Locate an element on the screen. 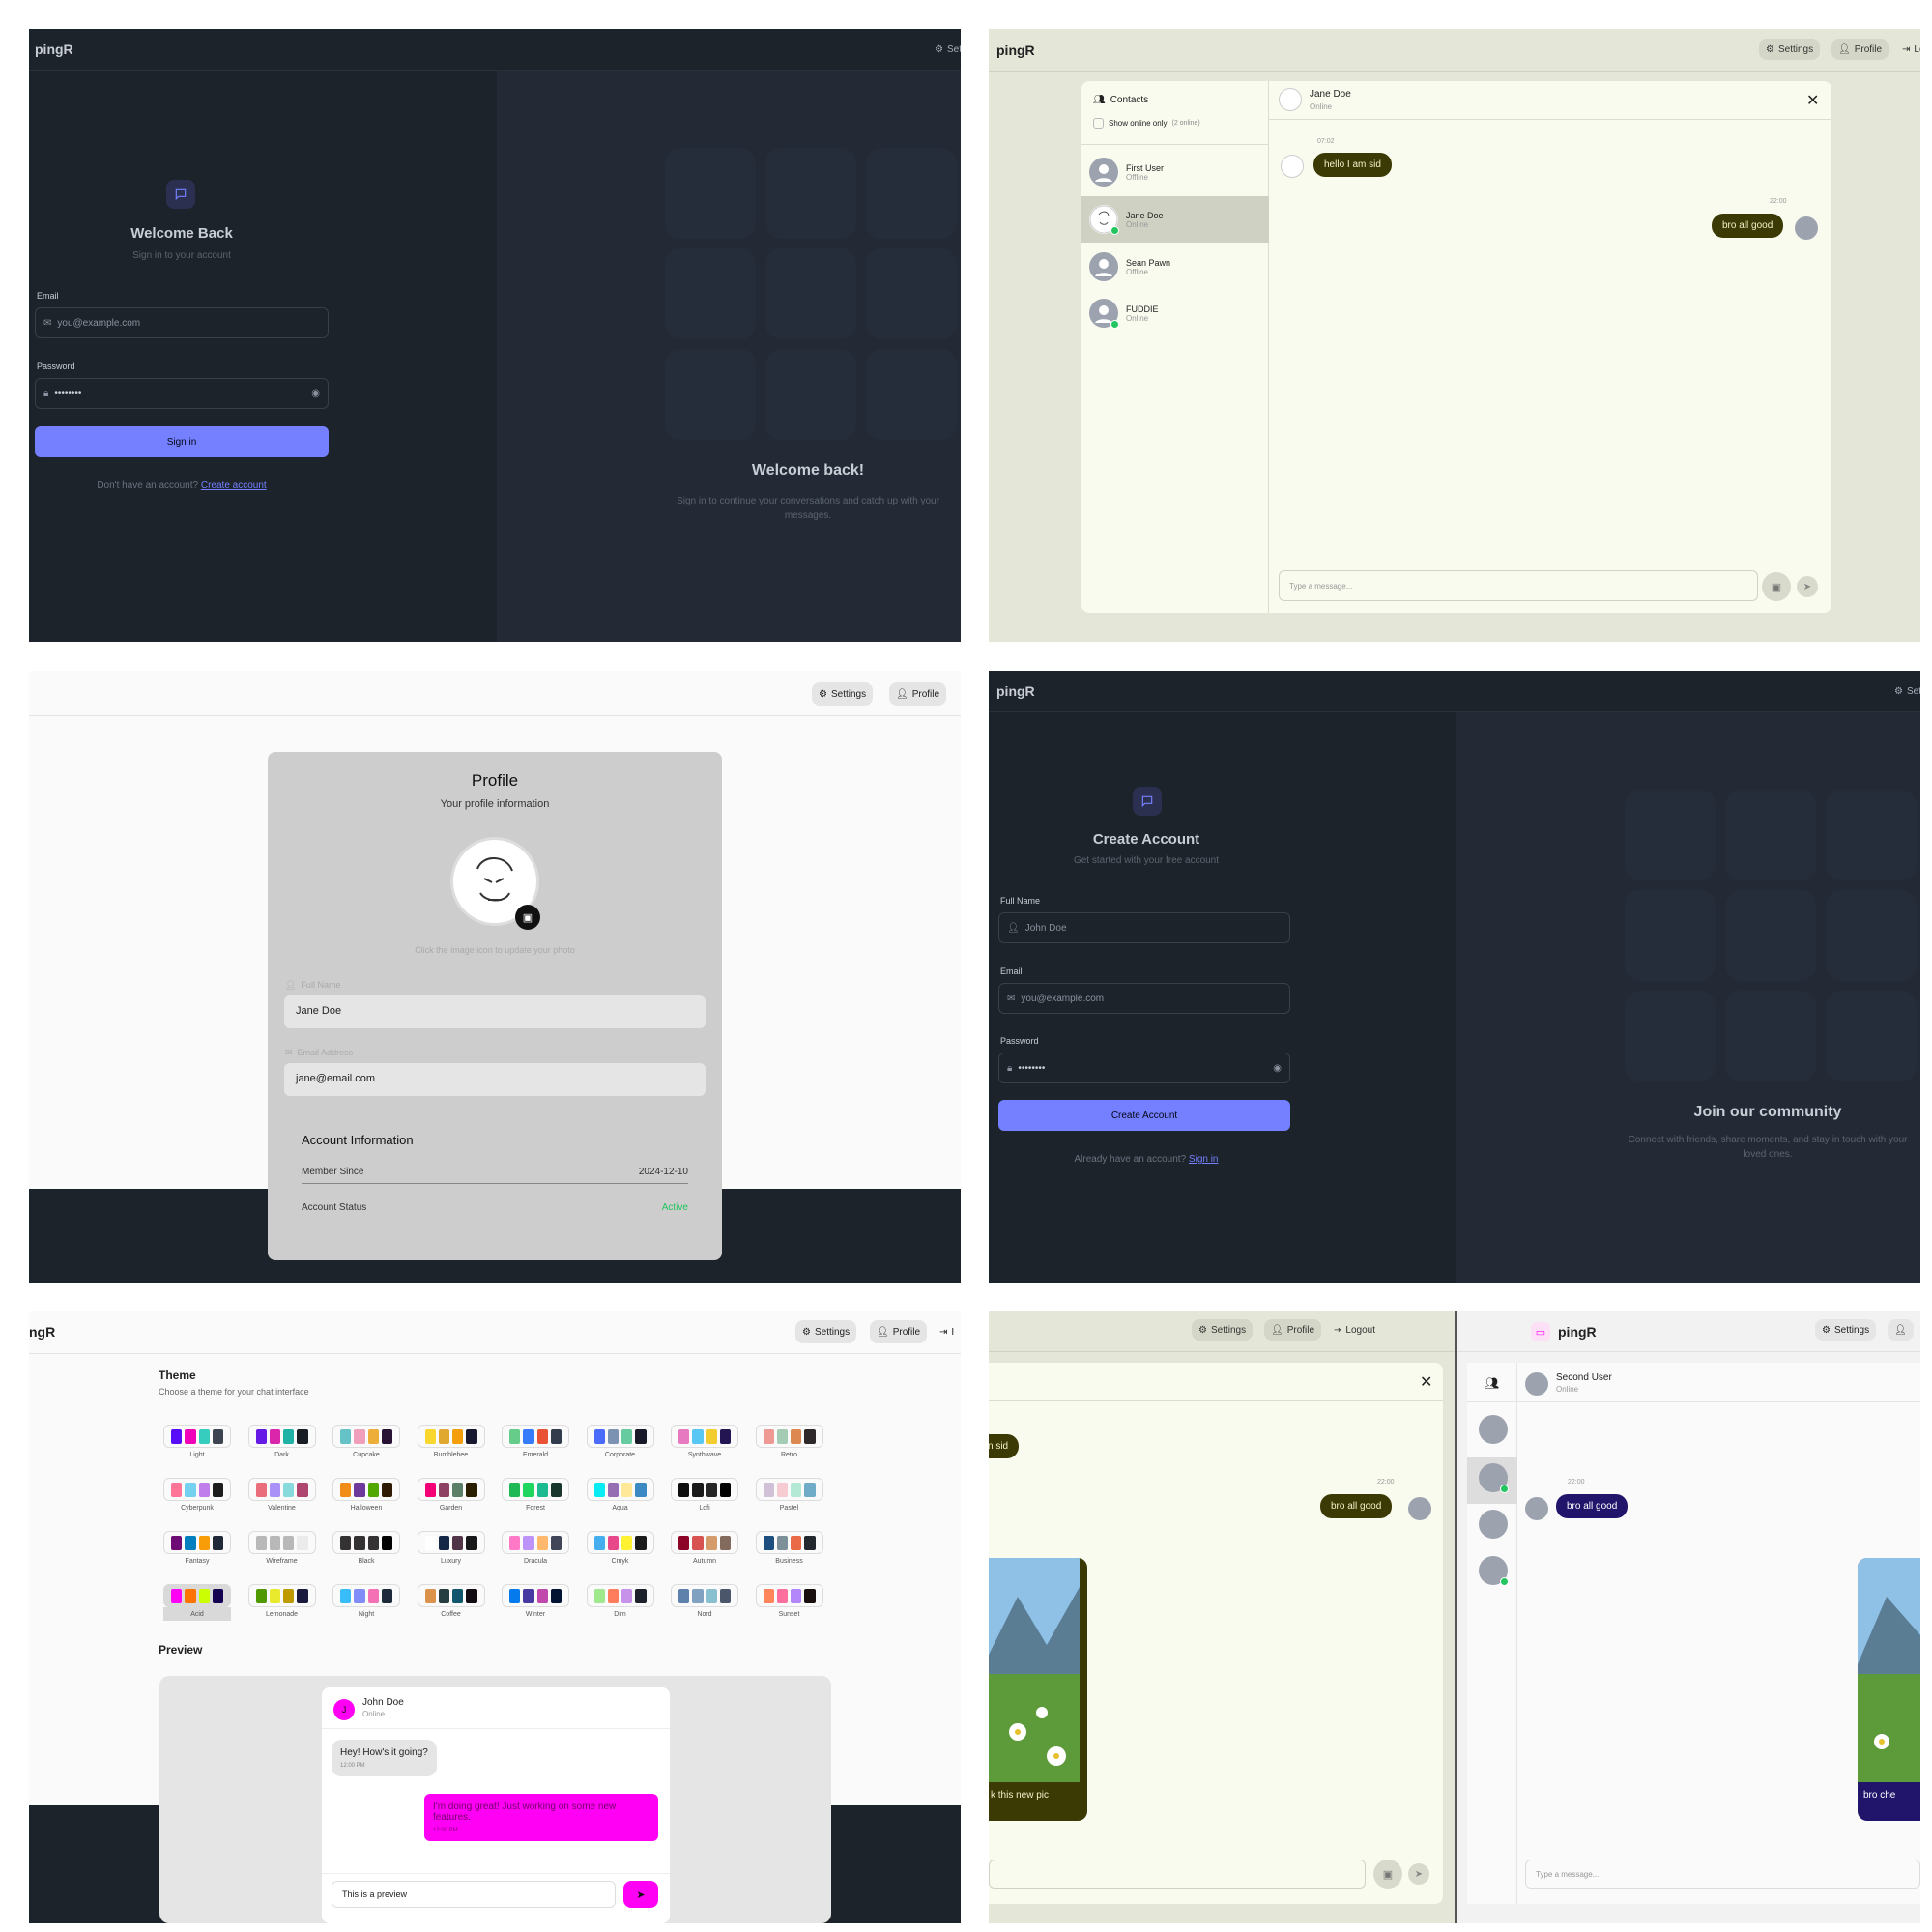 The image size is (1932, 1932). profile-button: 👤︎ is located at coordinates (1901, 1330).